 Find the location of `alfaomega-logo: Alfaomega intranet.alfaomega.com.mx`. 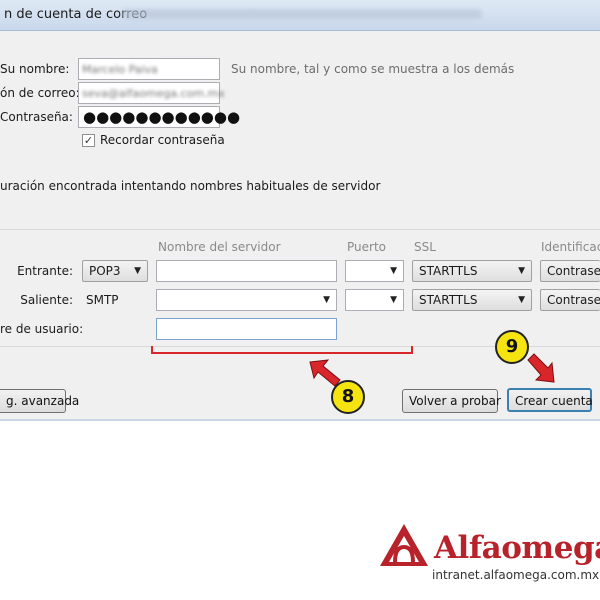

alfaomega-logo: Alfaomega intranet.alfaomega.com.mx is located at coordinates (489, 555).